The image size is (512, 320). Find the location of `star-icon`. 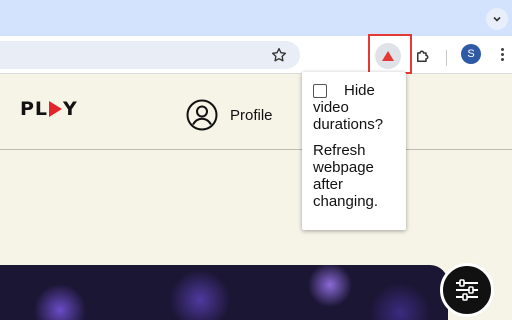

star-icon is located at coordinates (279, 55).